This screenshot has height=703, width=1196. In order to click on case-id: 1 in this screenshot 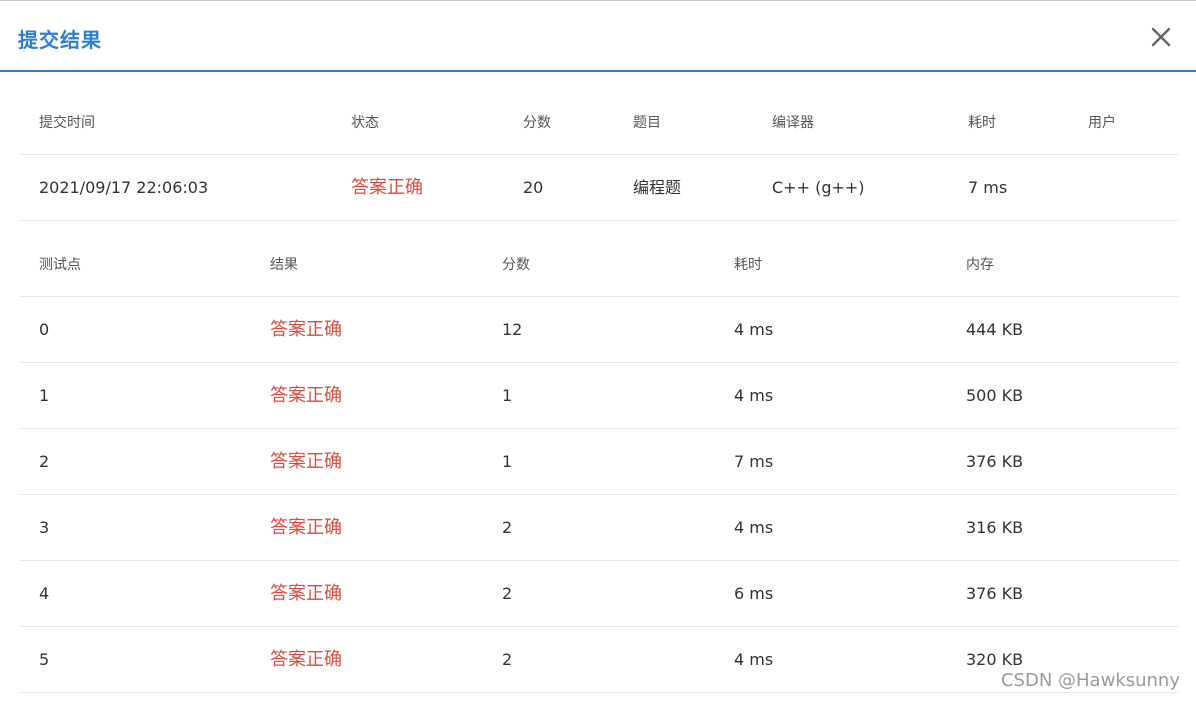, I will do `click(44, 395)`.